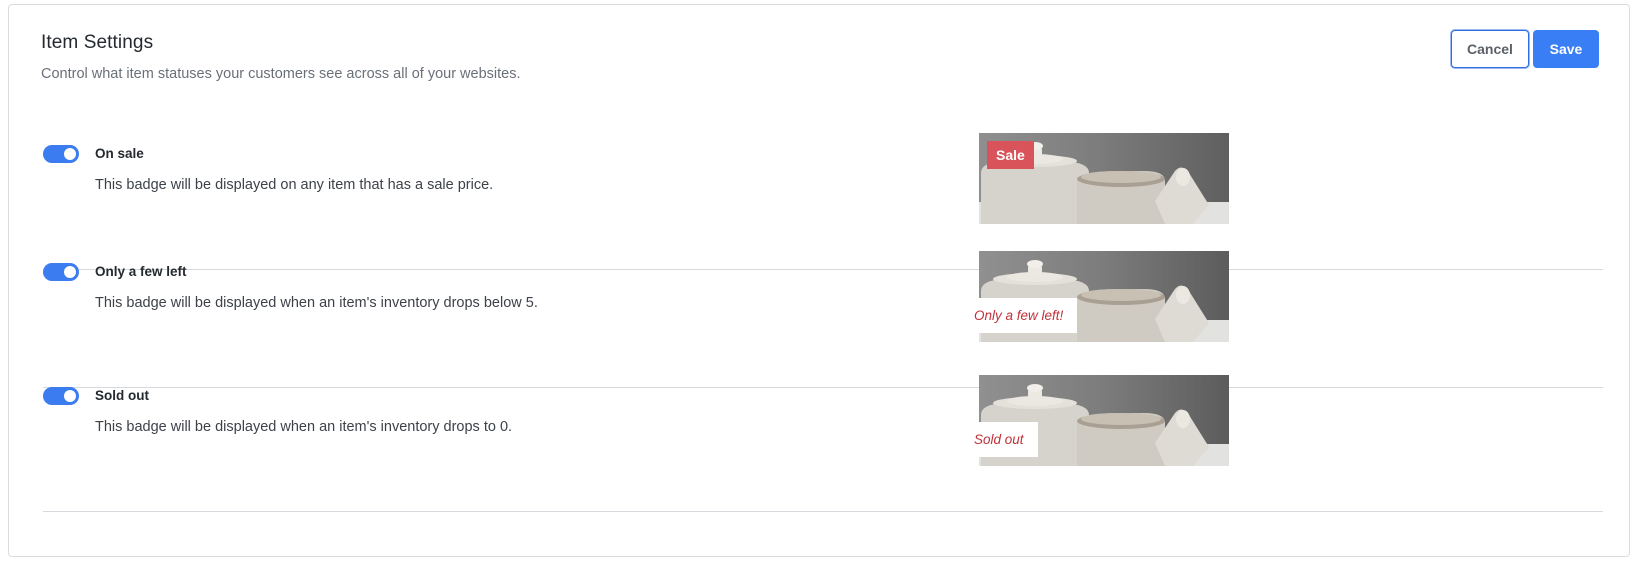 This screenshot has height=566, width=1636. I want to click on setting-title: Only a few left, so click(141, 271).